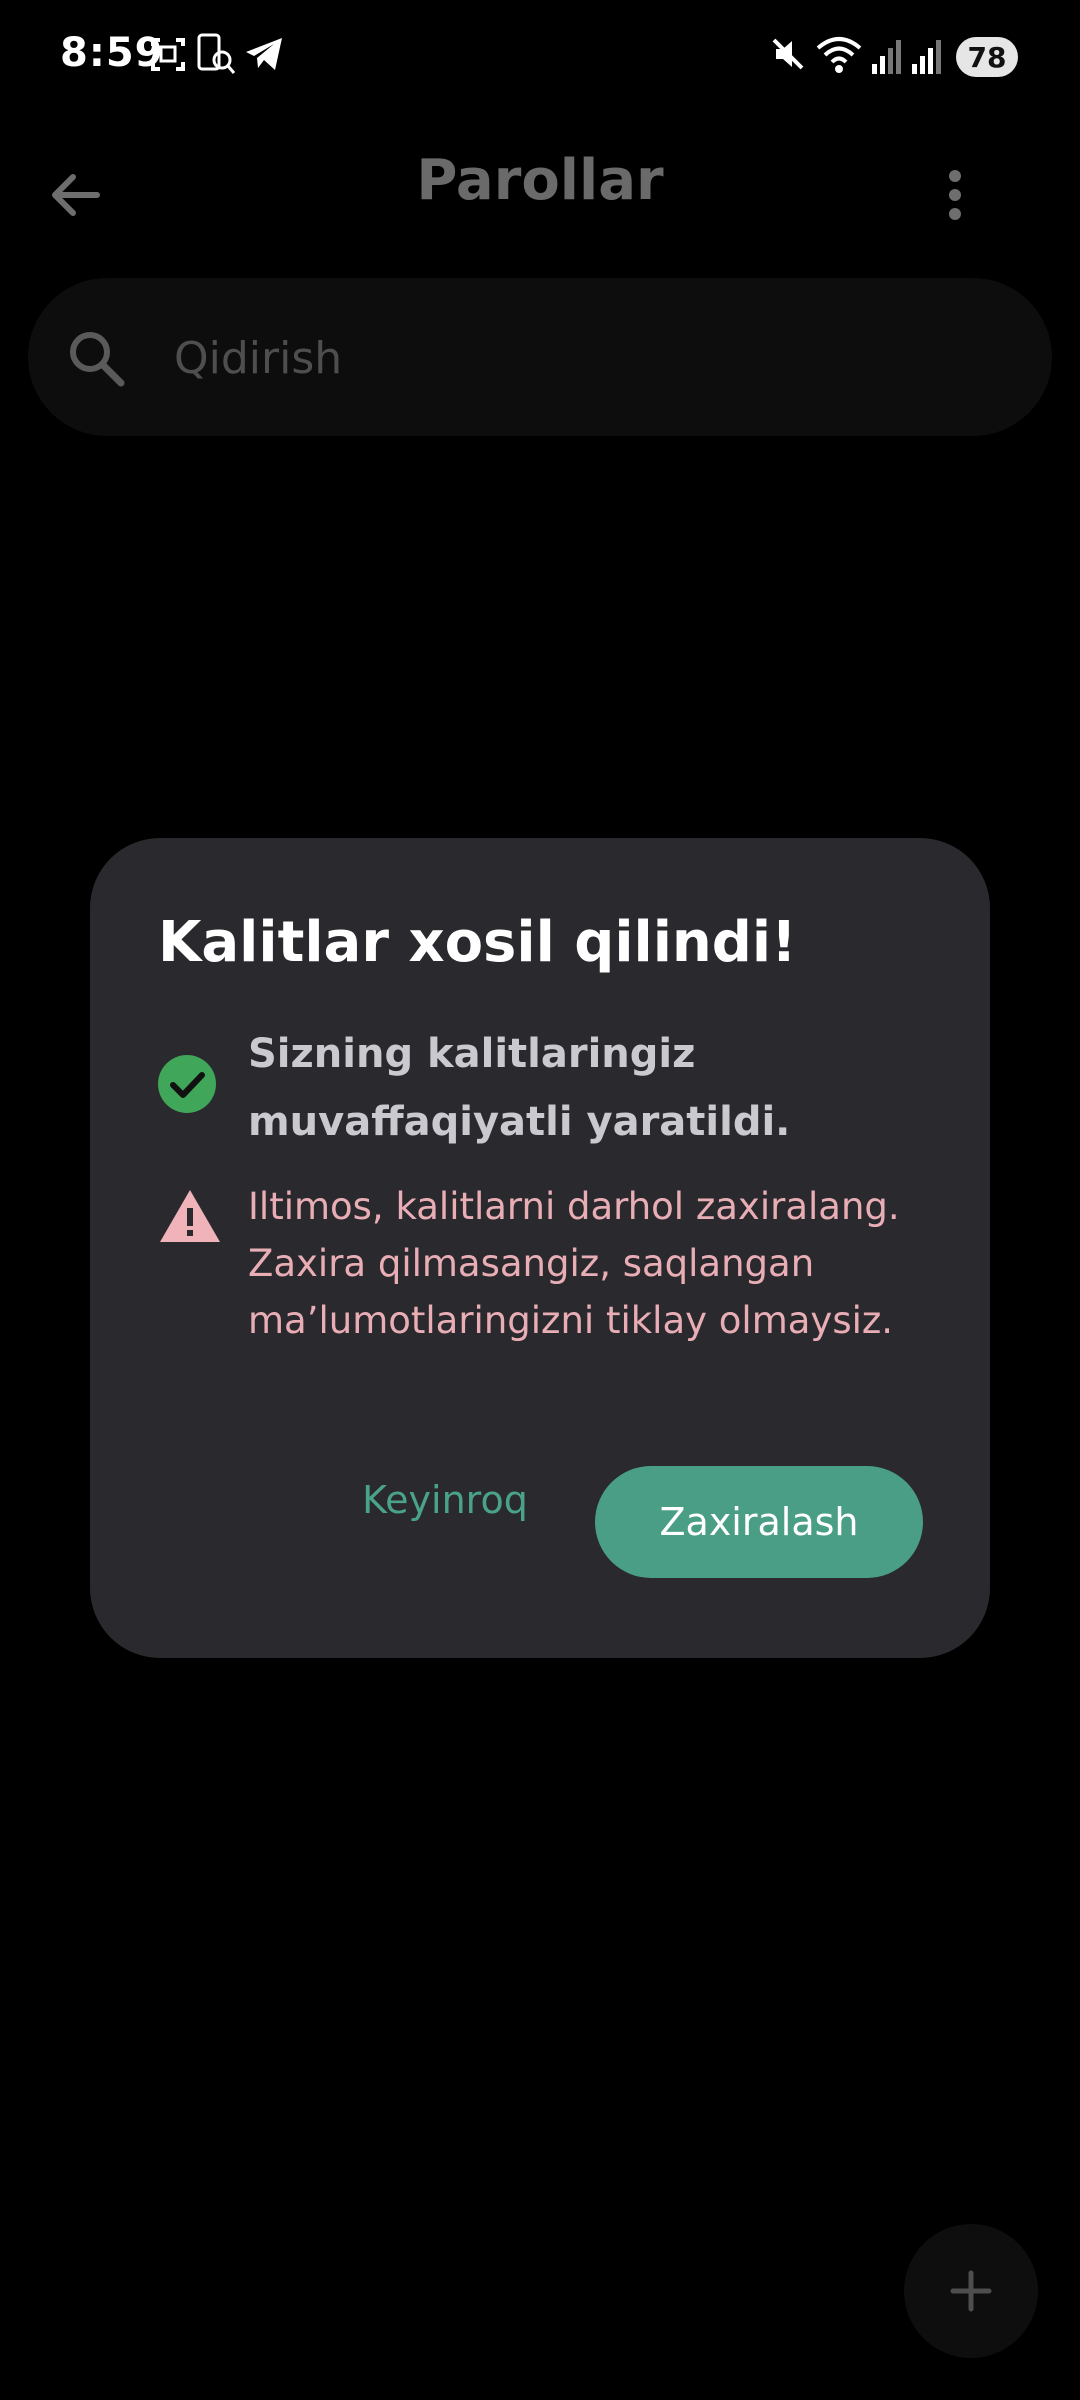  What do you see at coordinates (584, 358) in the screenshot?
I see `search-input` at bounding box center [584, 358].